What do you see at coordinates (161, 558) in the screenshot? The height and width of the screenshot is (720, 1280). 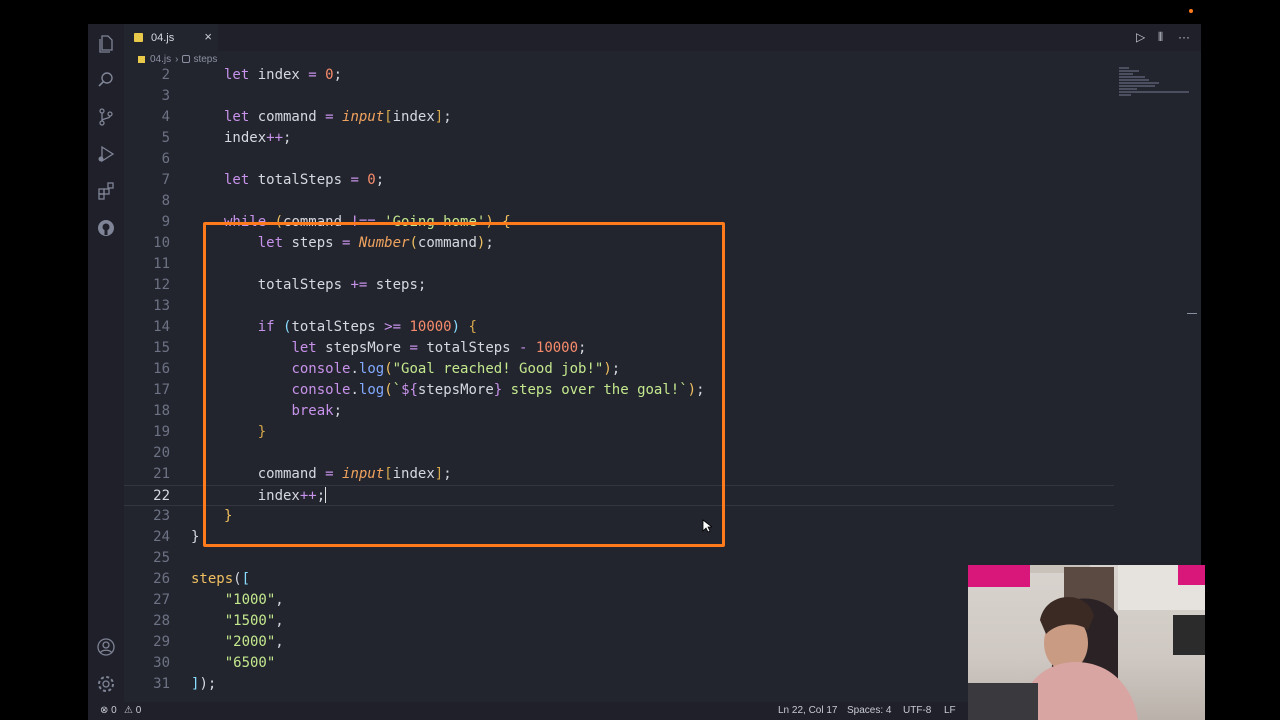 I see `line-number: 25` at bounding box center [161, 558].